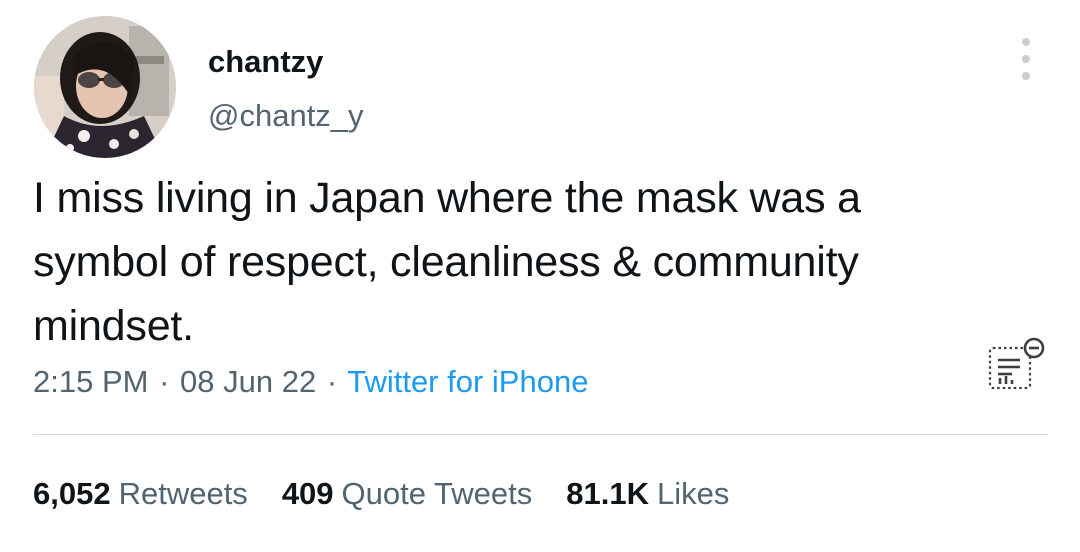 The height and width of the screenshot is (552, 1080). Describe the element at coordinates (248, 381) in the screenshot. I see `tweet-date: 08 Jun 22` at that location.